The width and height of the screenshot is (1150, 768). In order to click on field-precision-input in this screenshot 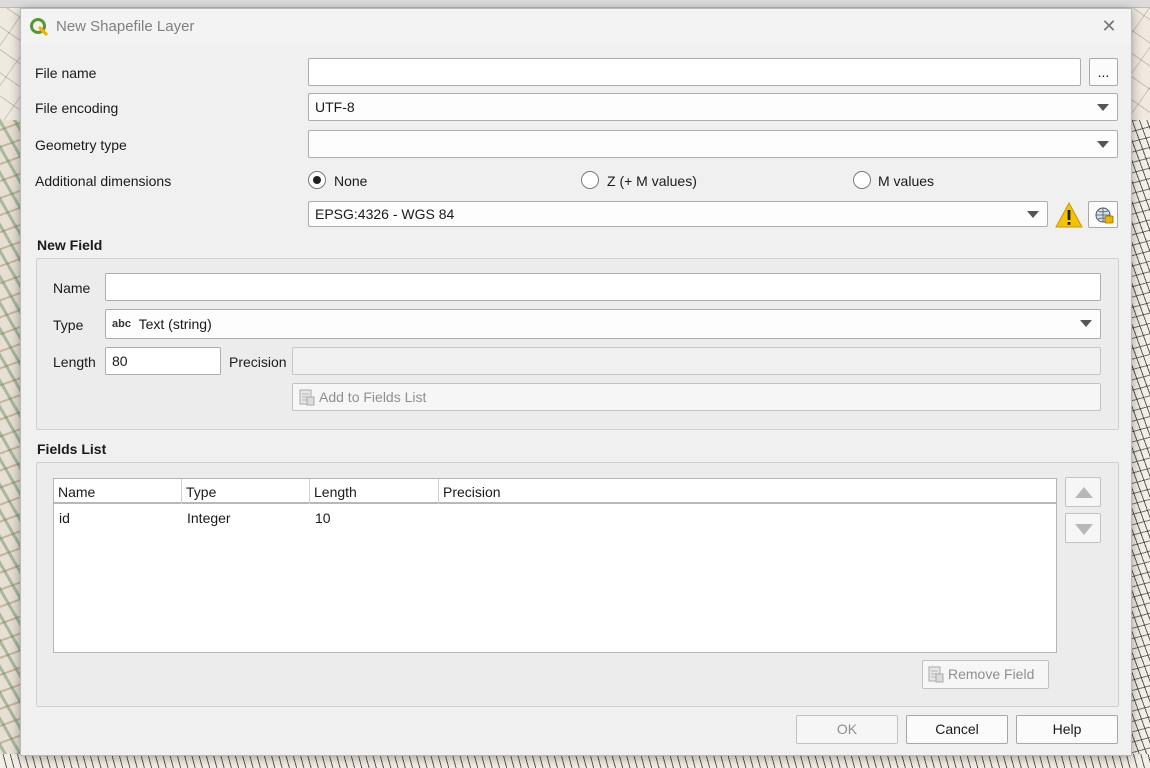, I will do `click(696, 361)`.